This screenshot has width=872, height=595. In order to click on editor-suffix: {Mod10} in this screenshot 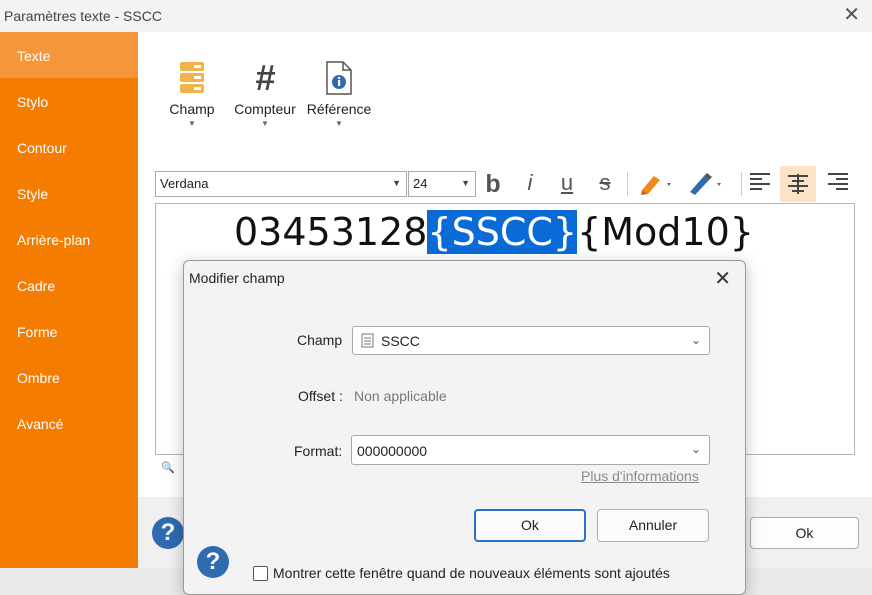, I will do `click(665, 232)`.